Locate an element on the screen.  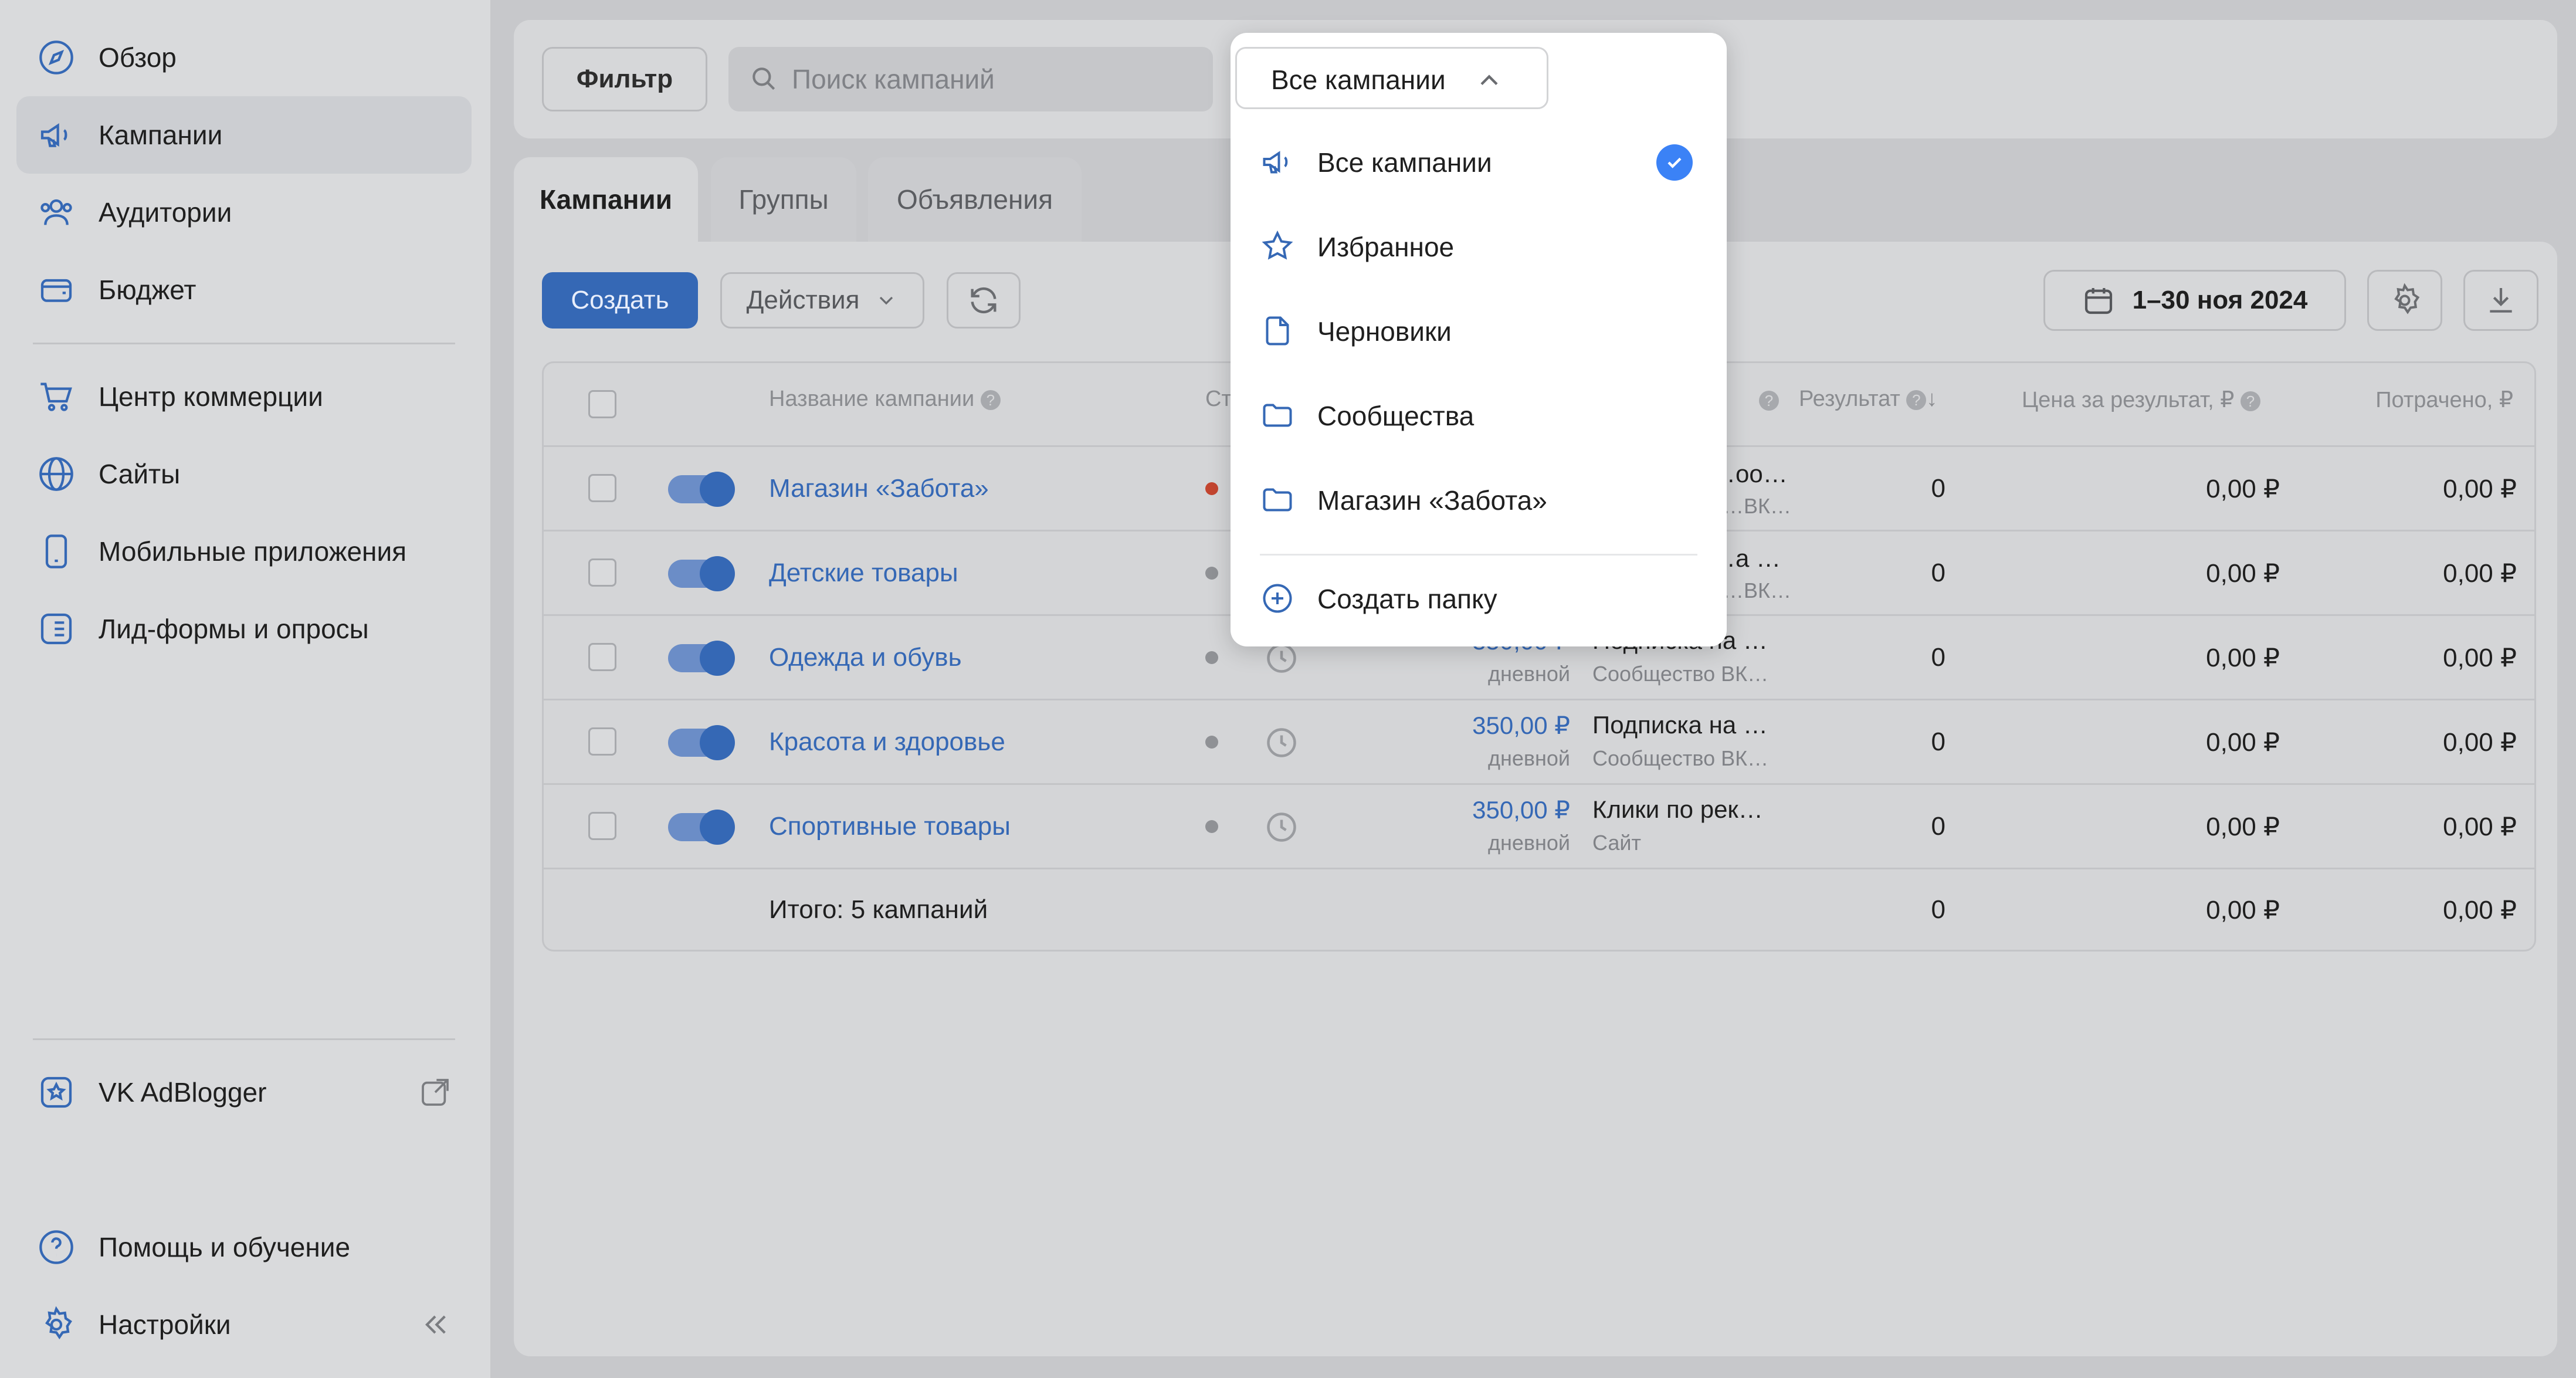
external-link-icon is located at coordinates (436, 1092).